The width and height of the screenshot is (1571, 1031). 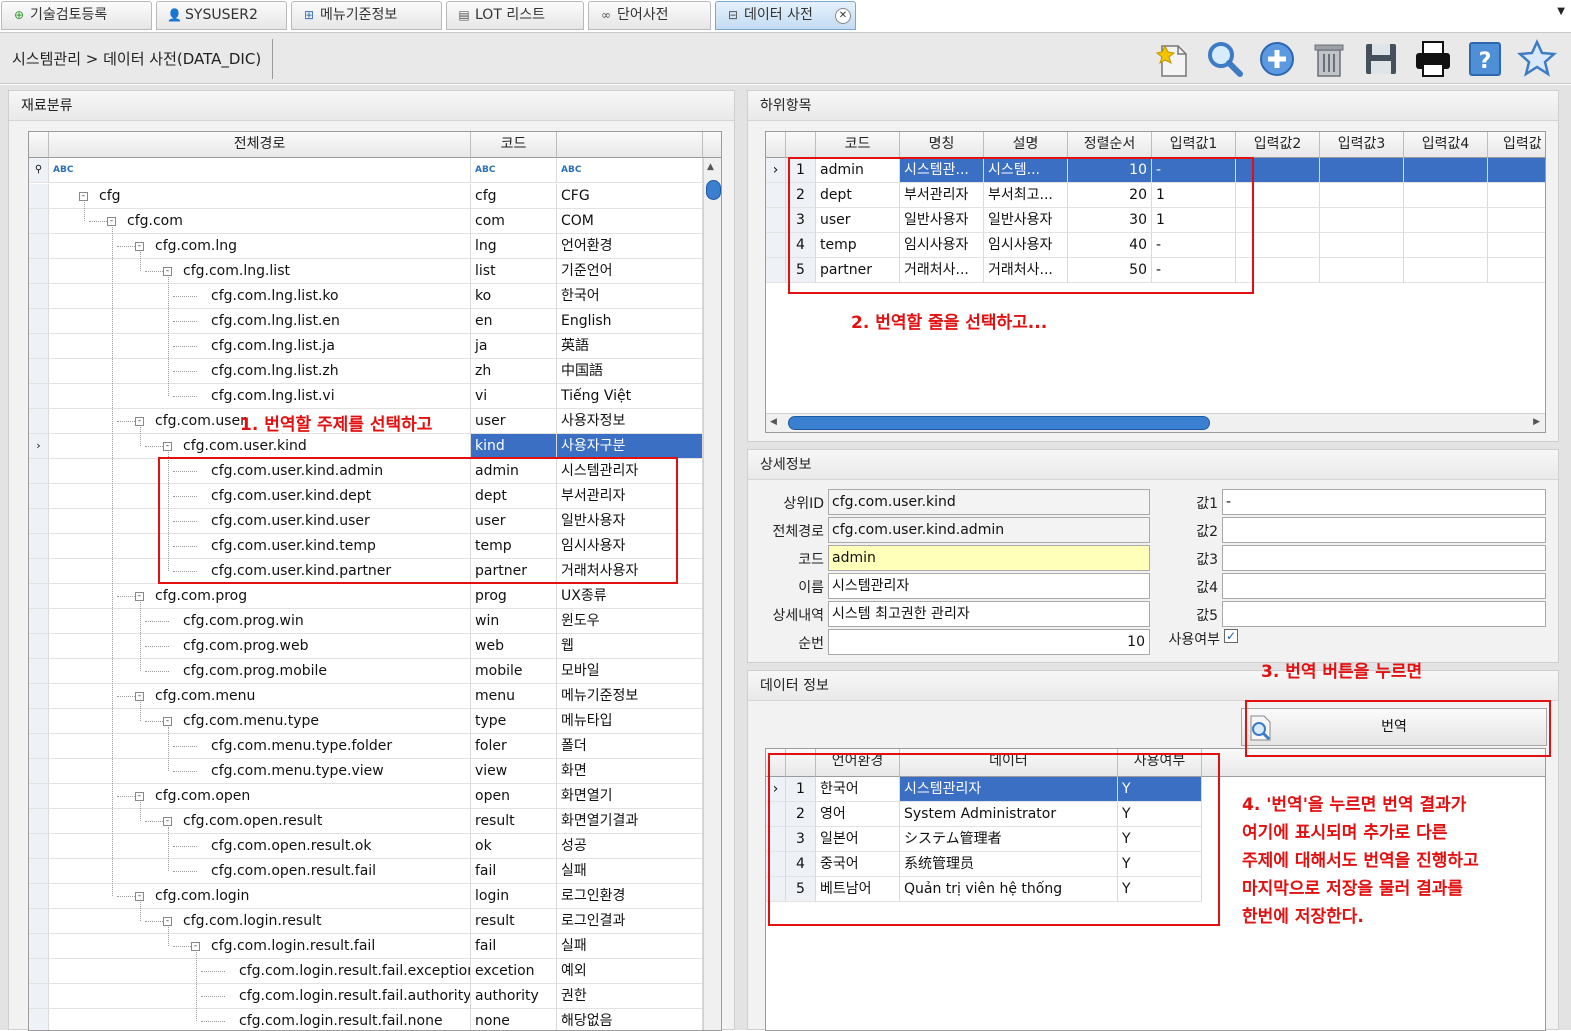 What do you see at coordinates (260, 170) in the screenshot?
I see `path-filter: ABC` at bounding box center [260, 170].